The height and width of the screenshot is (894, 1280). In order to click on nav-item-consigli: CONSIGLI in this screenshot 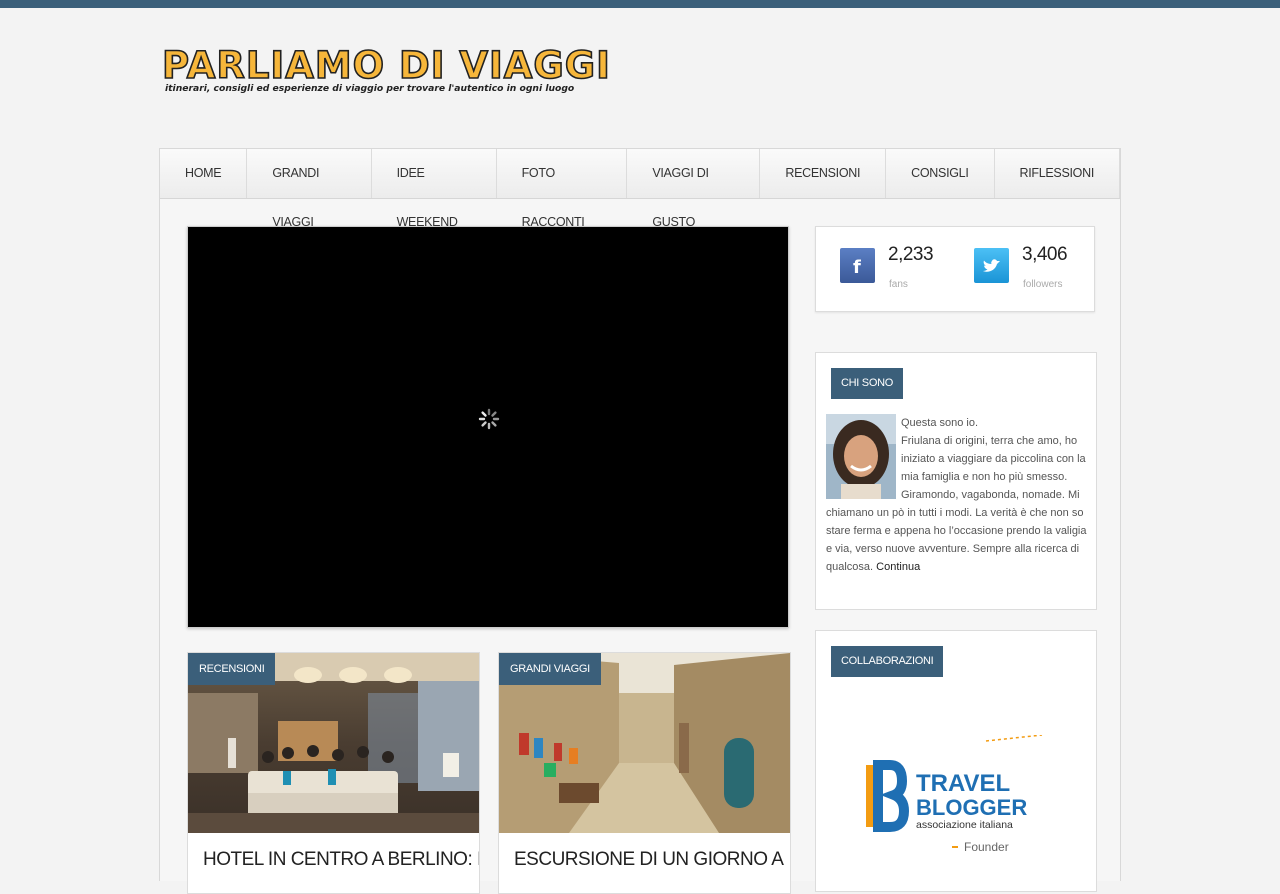, I will do `click(940, 173)`.